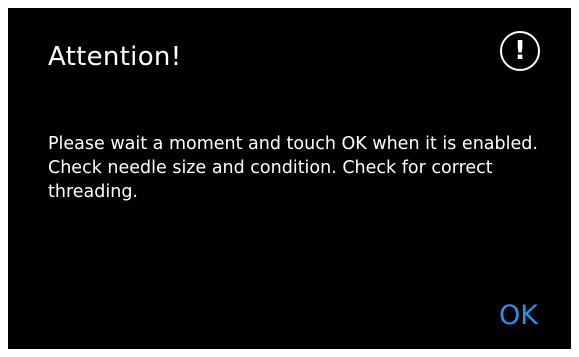 This screenshot has width=579, height=357. I want to click on exclamation-circle-icon: !, so click(520, 51).